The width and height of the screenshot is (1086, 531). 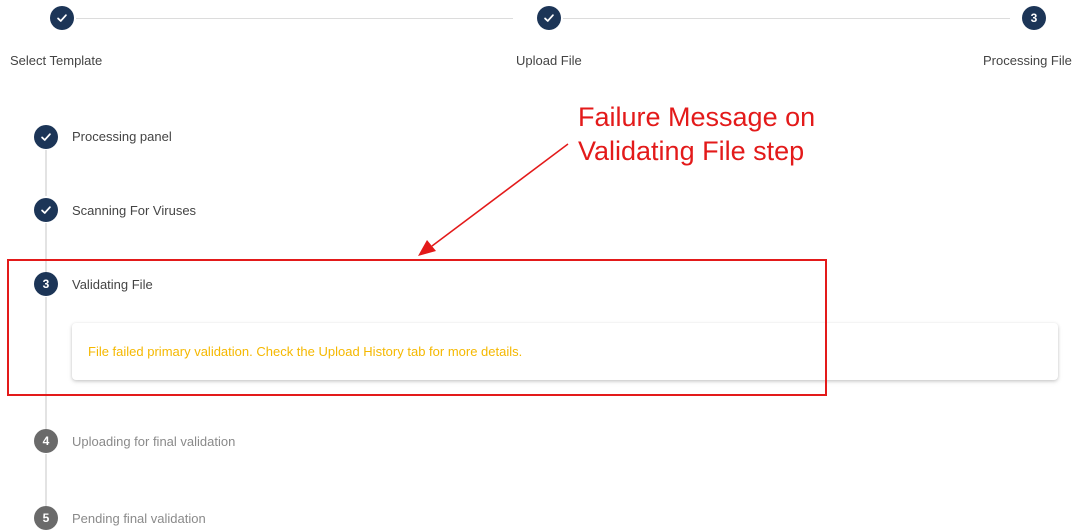 What do you see at coordinates (46, 518) in the screenshot?
I see `step-number-badge: 5` at bounding box center [46, 518].